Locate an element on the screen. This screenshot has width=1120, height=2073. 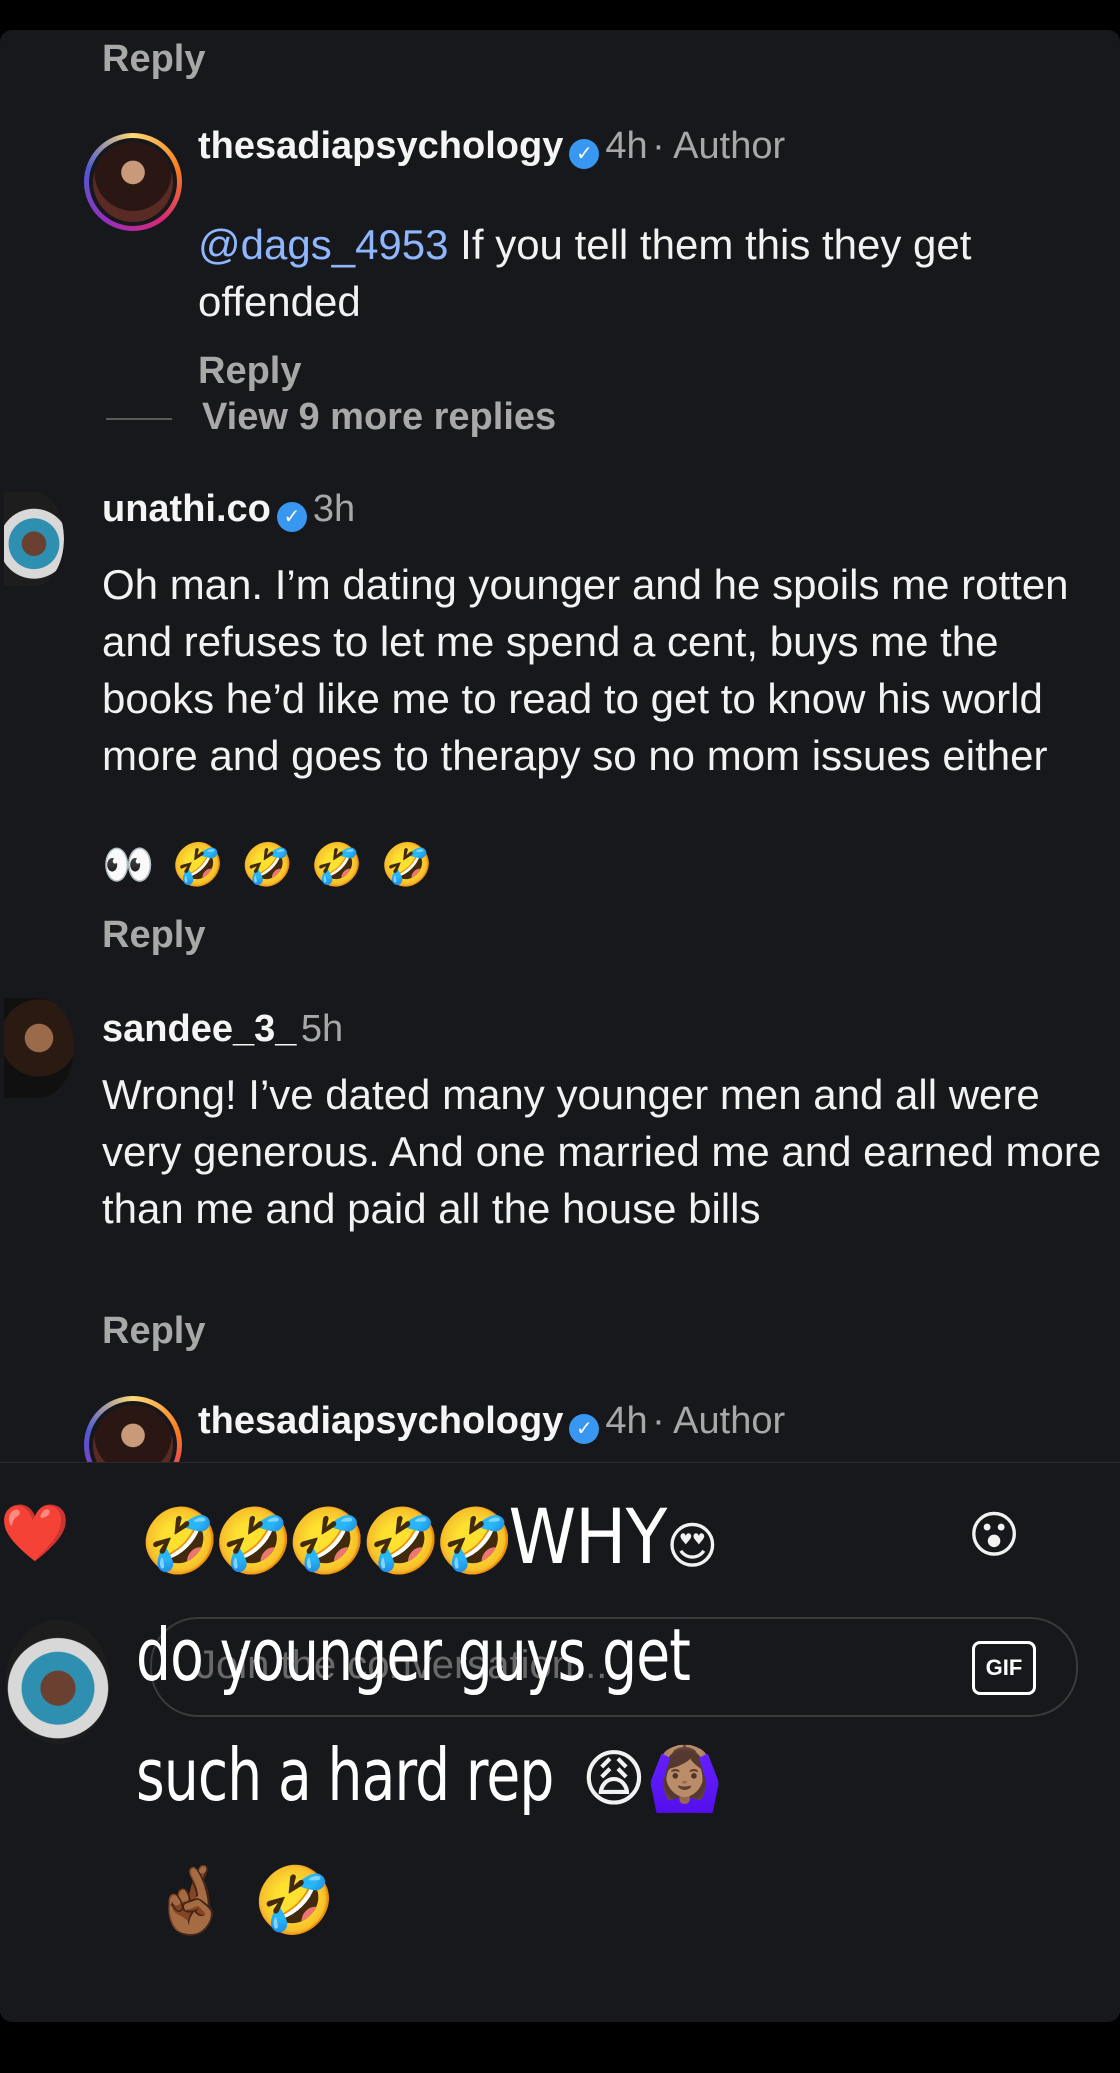
comment-emojis: 👀 🤣 🤣 🤣 🤣 is located at coordinates (268, 864).